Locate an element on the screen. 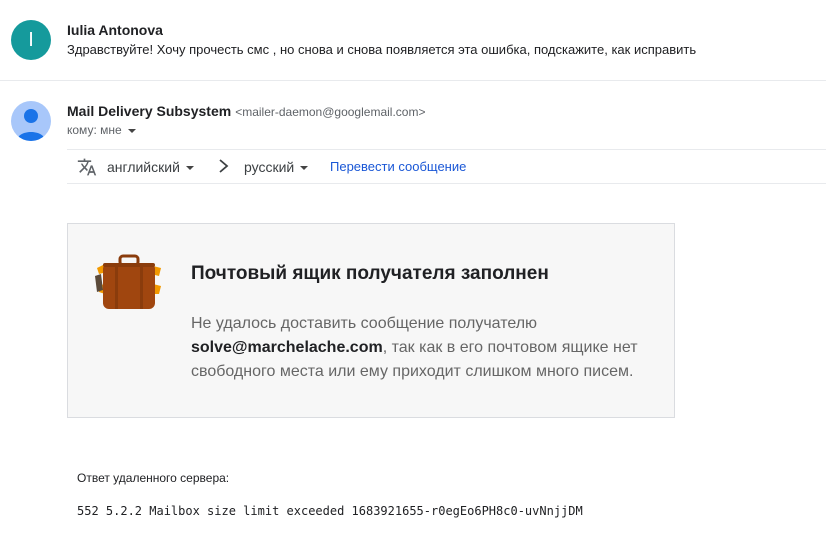 The width and height of the screenshot is (826, 548). sender-name: Mail Delivery Subsystem is located at coordinates (149, 111).